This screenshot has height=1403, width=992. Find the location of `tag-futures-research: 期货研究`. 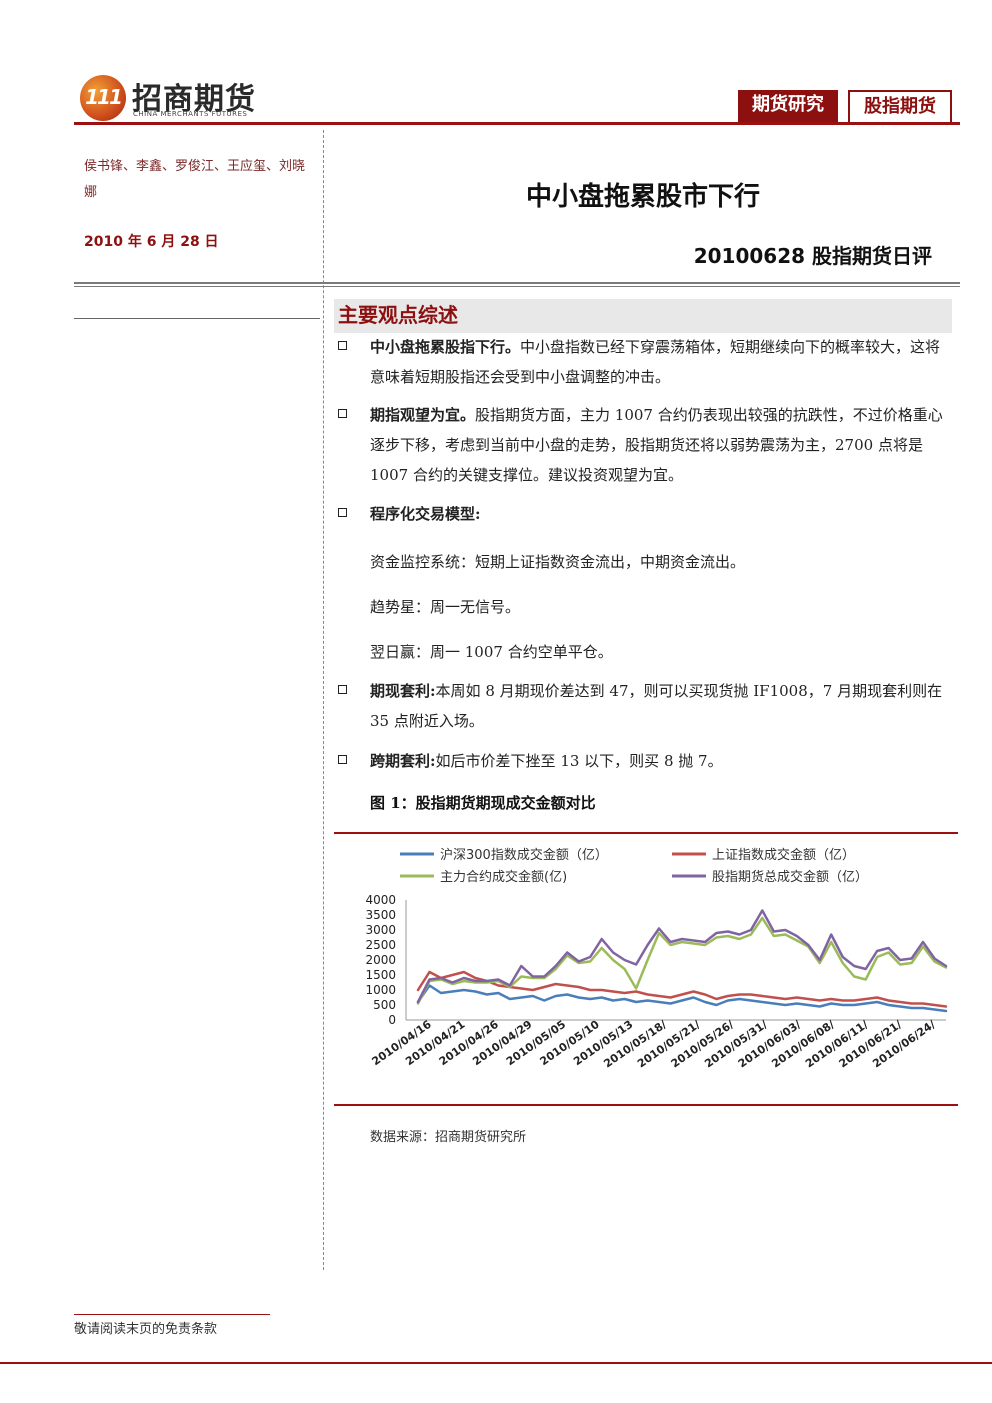

tag-futures-research: 期货研究 is located at coordinates (788, 107).